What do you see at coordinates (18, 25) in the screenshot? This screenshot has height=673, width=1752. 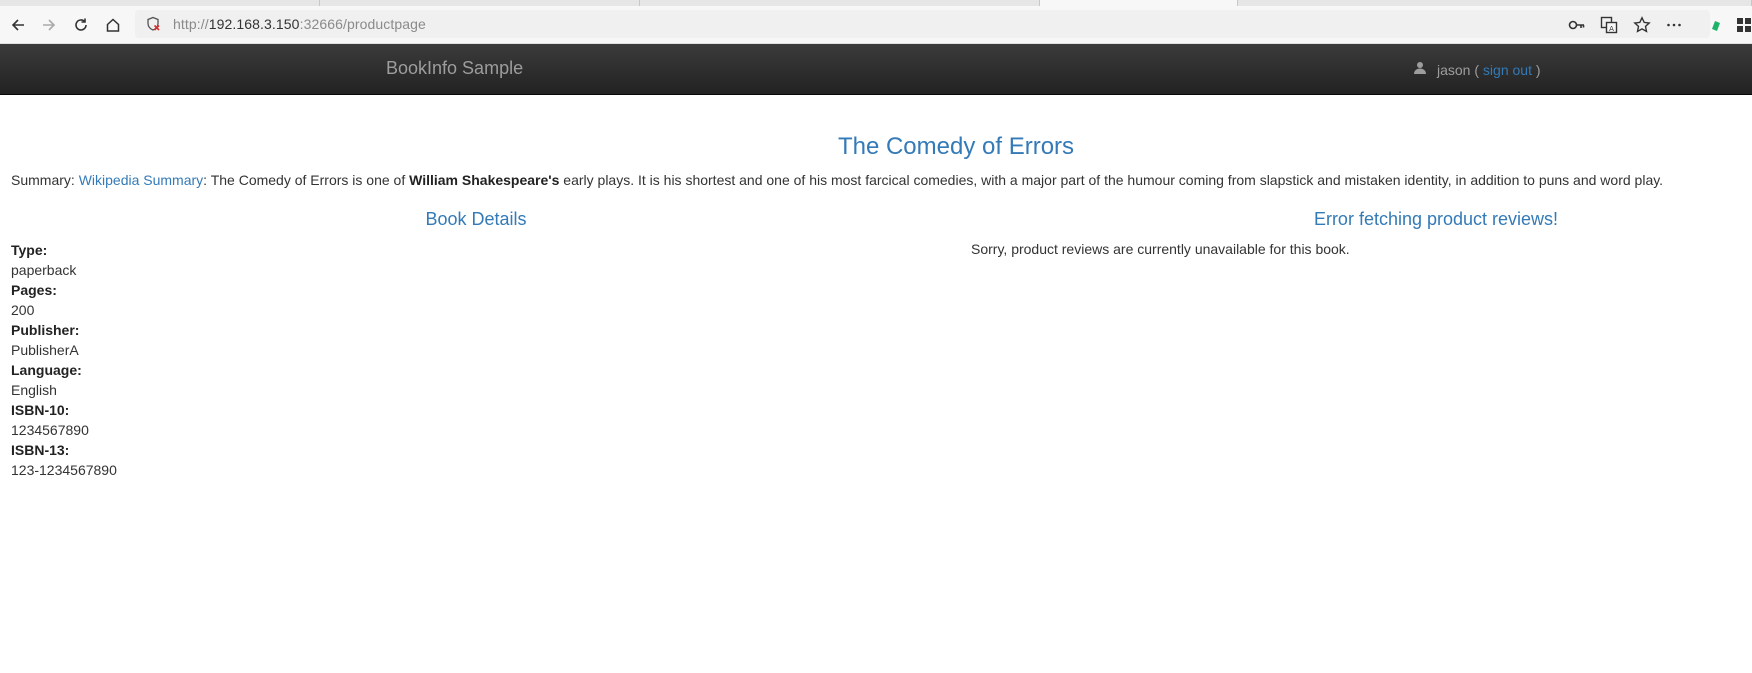 I see `back-arrow-icon` at bounding box center [18, 25].